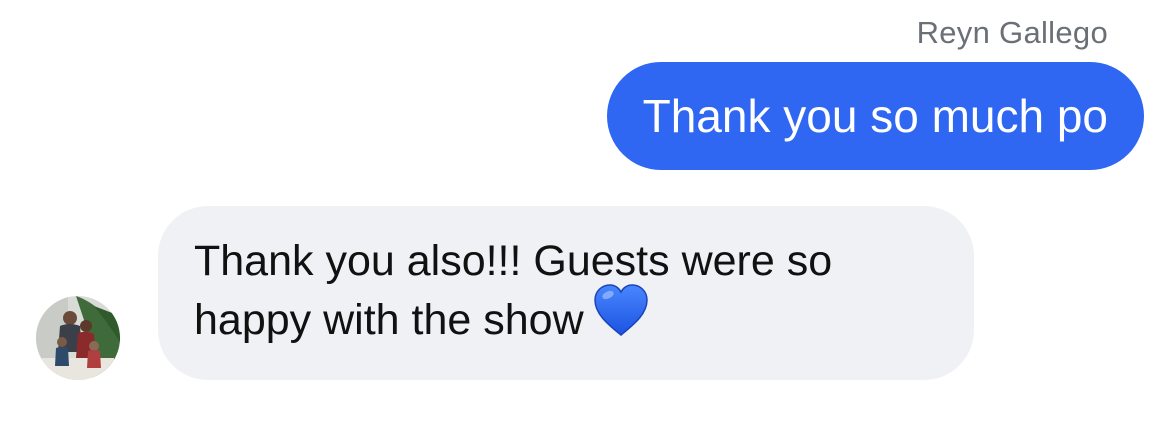 Image resolution: width=1170 pixels, height=441 pixels. I want to click on avatar-photo, so click(78, 338).